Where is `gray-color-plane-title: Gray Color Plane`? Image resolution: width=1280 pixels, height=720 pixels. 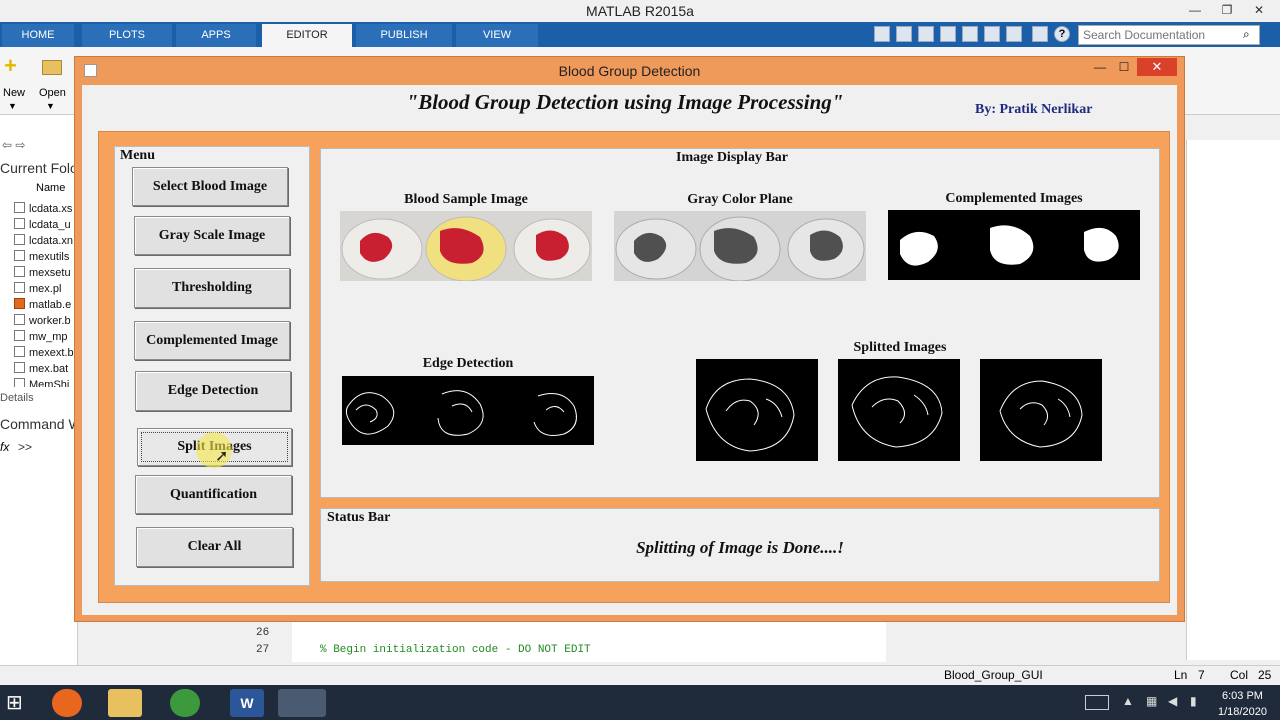
gray-color-plane-title: Gray Color Plane is located at coordinates (740, 199).